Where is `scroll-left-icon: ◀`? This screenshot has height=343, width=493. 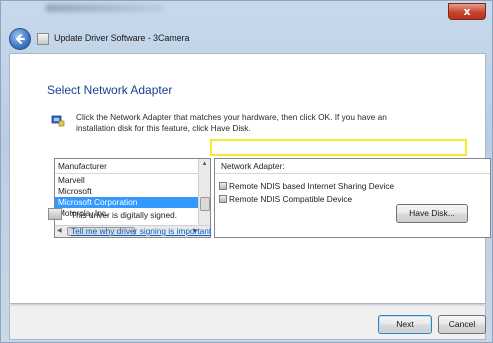 scroll-left-icon: ◀ is located at coordinates (59, 231).